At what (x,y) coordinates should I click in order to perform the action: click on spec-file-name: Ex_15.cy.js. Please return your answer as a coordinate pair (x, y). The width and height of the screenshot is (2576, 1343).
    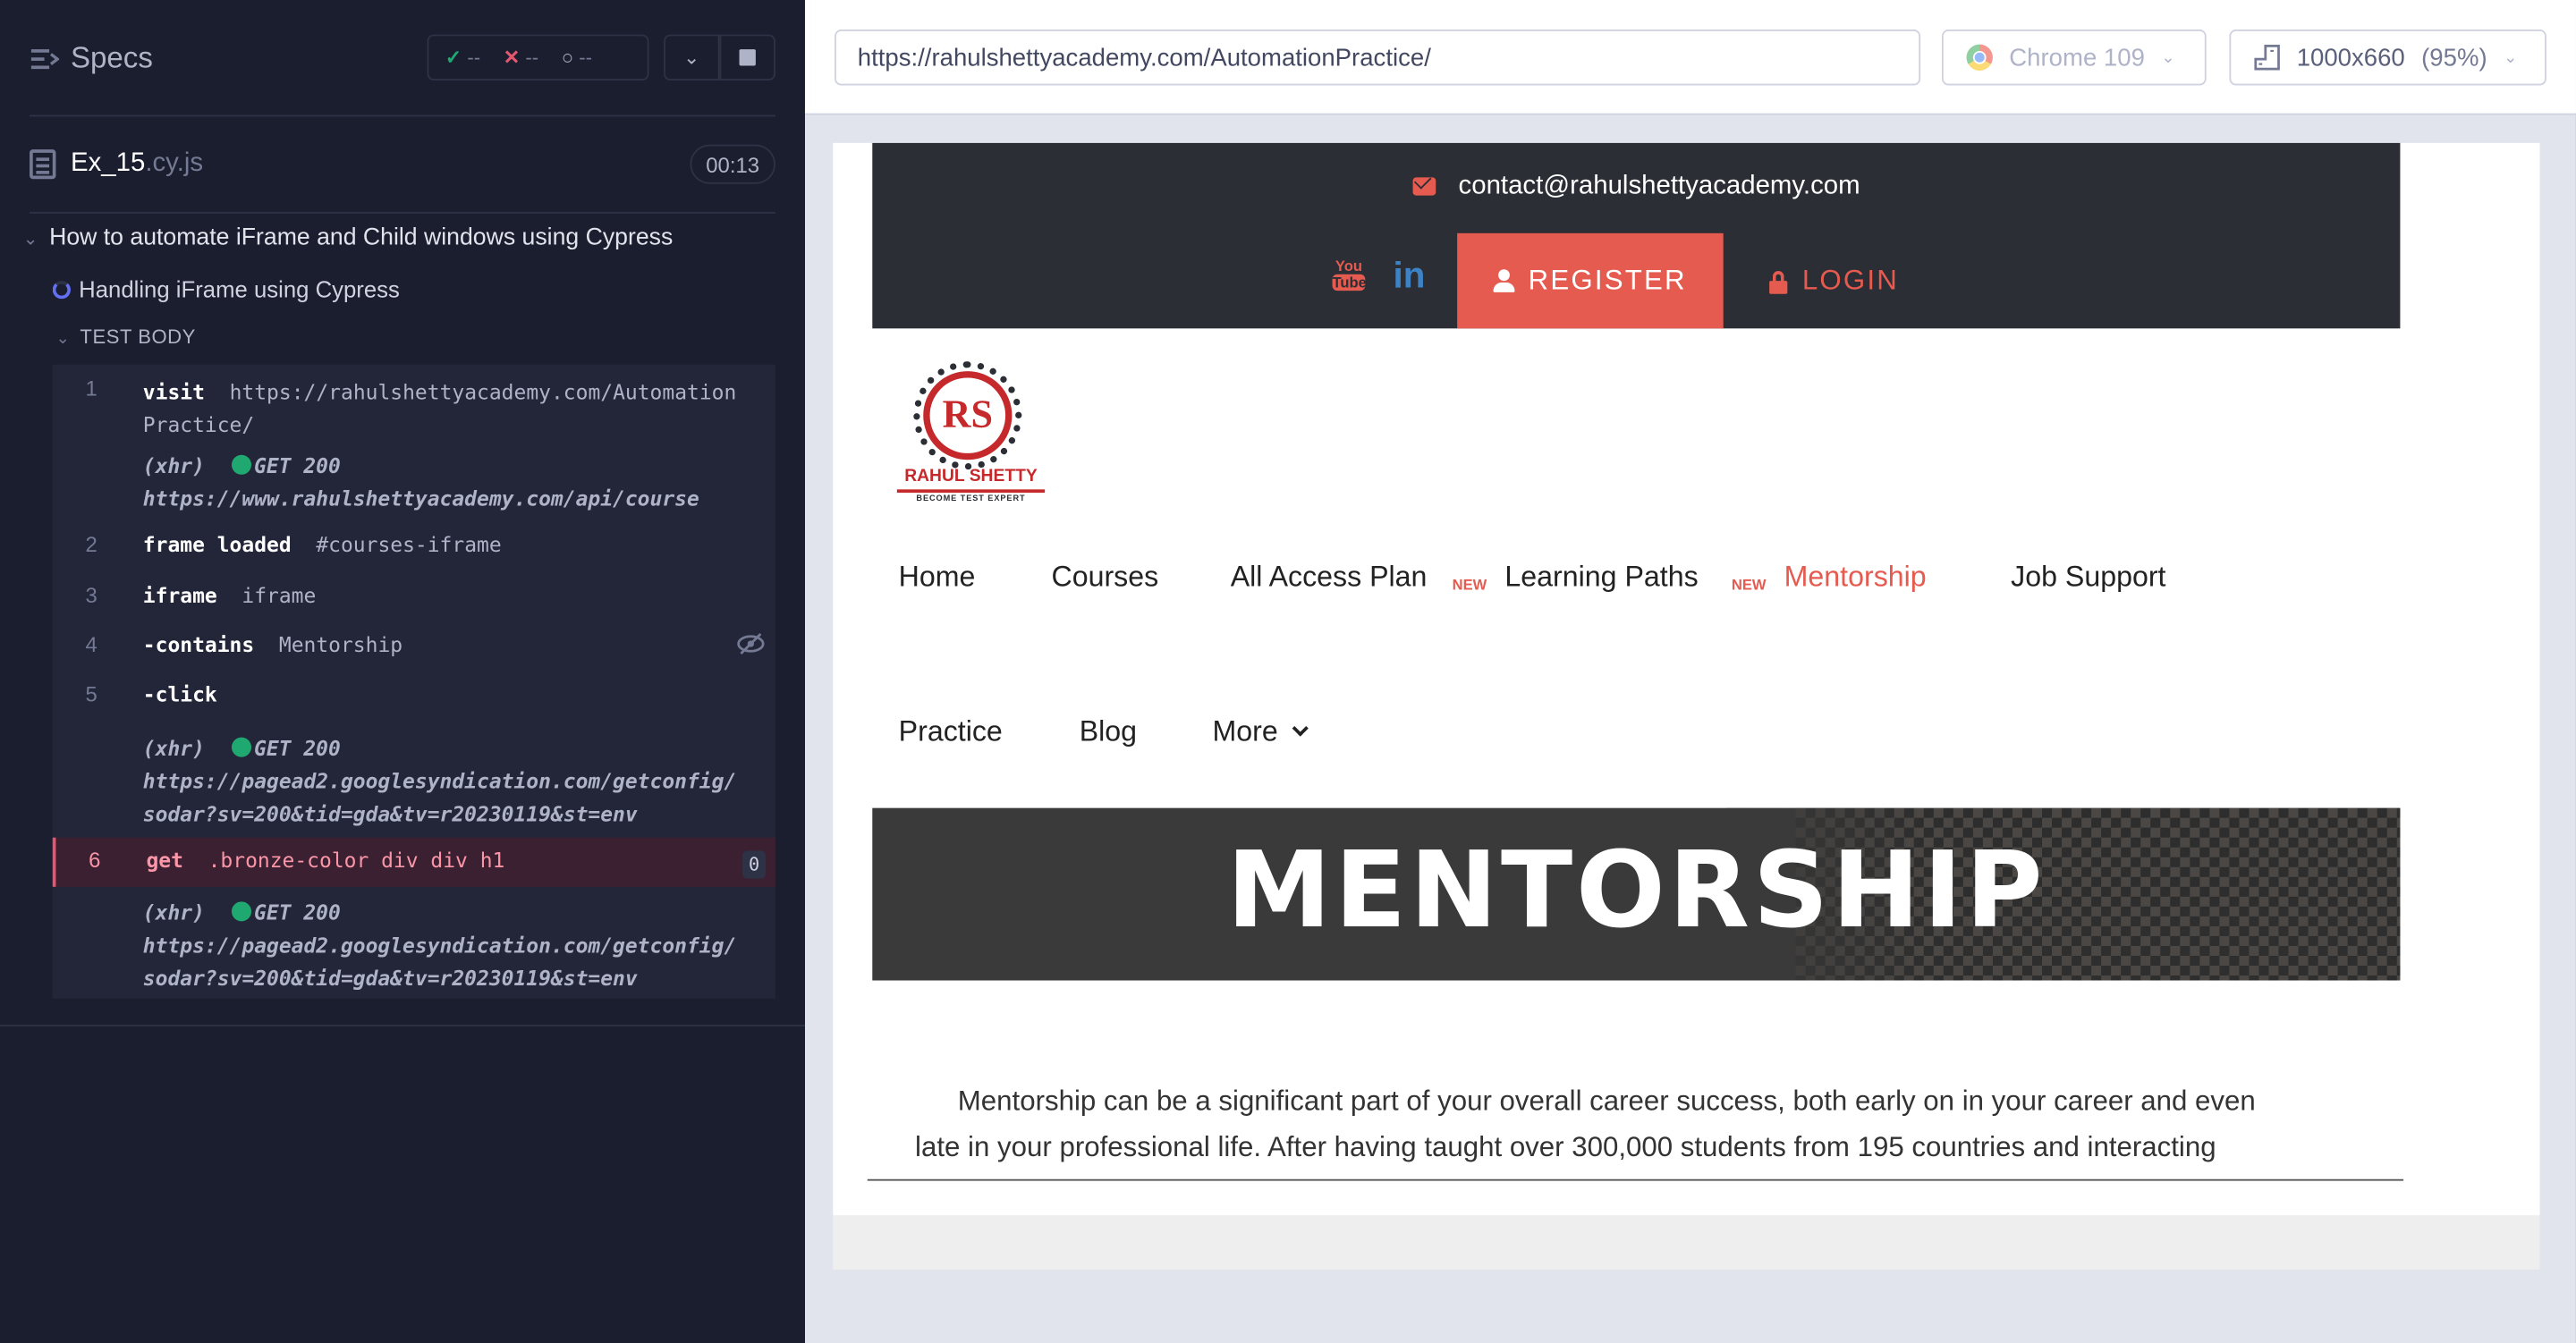
    Looking at the image, I should click on (137, 163).